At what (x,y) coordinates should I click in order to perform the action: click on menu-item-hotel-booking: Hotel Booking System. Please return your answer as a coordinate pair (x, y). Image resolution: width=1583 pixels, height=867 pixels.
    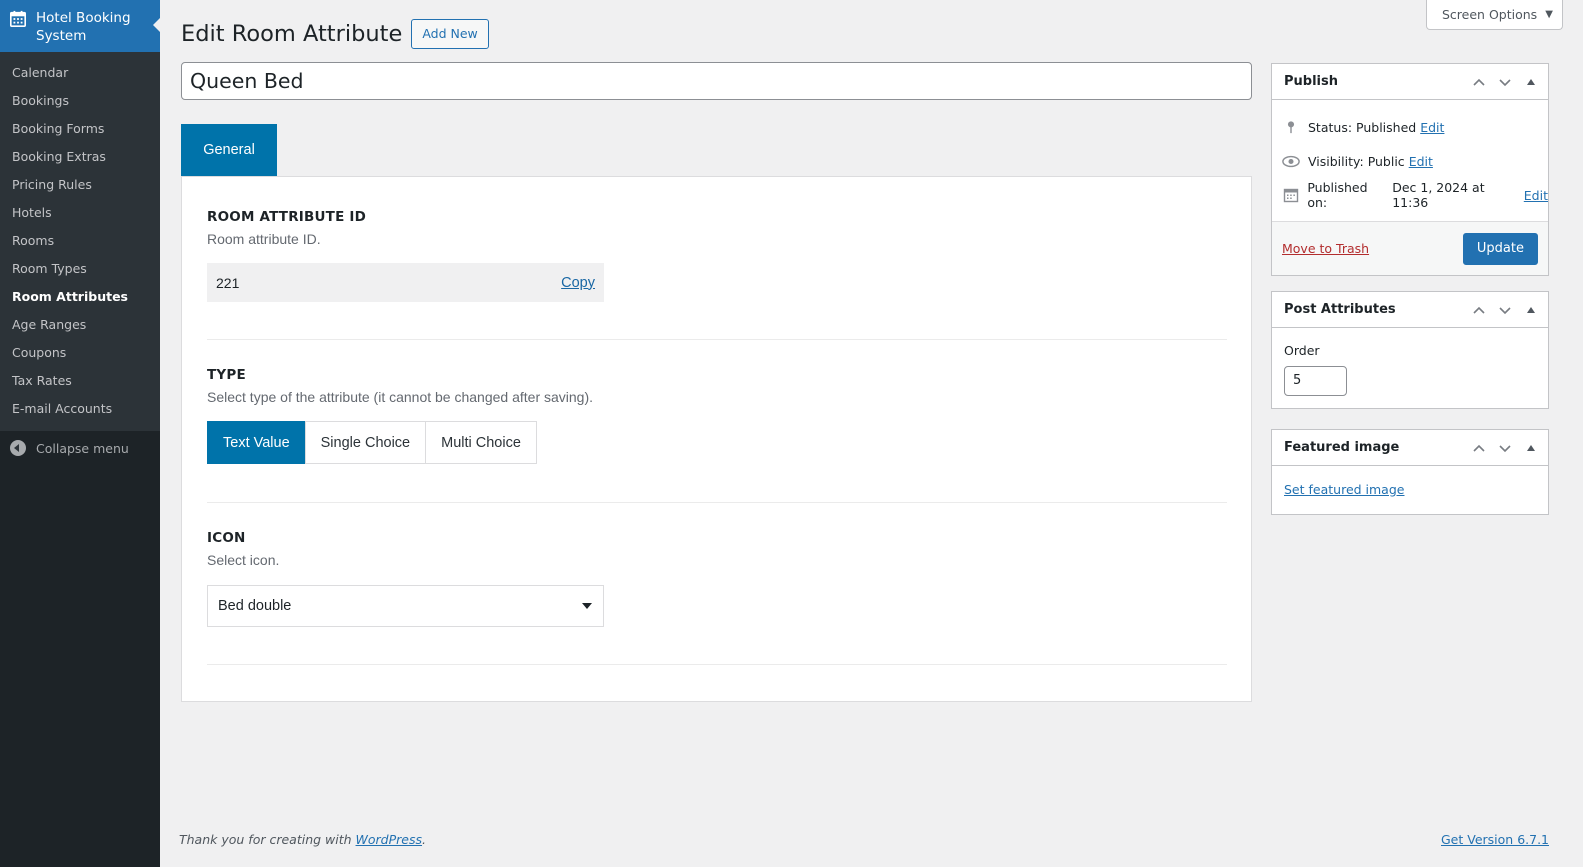
    Looking at the image, I should click on (80, 26).